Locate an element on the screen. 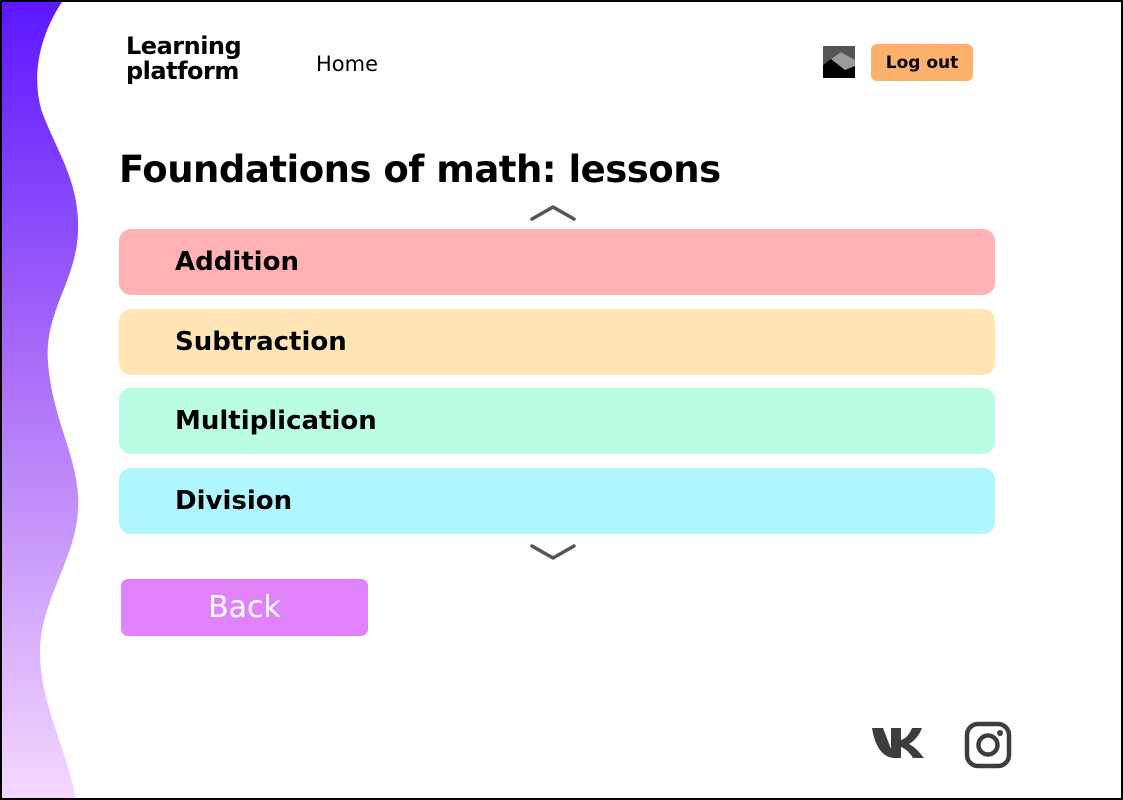  lesson-item-addition: Addition is located at coordinates (557, 262).